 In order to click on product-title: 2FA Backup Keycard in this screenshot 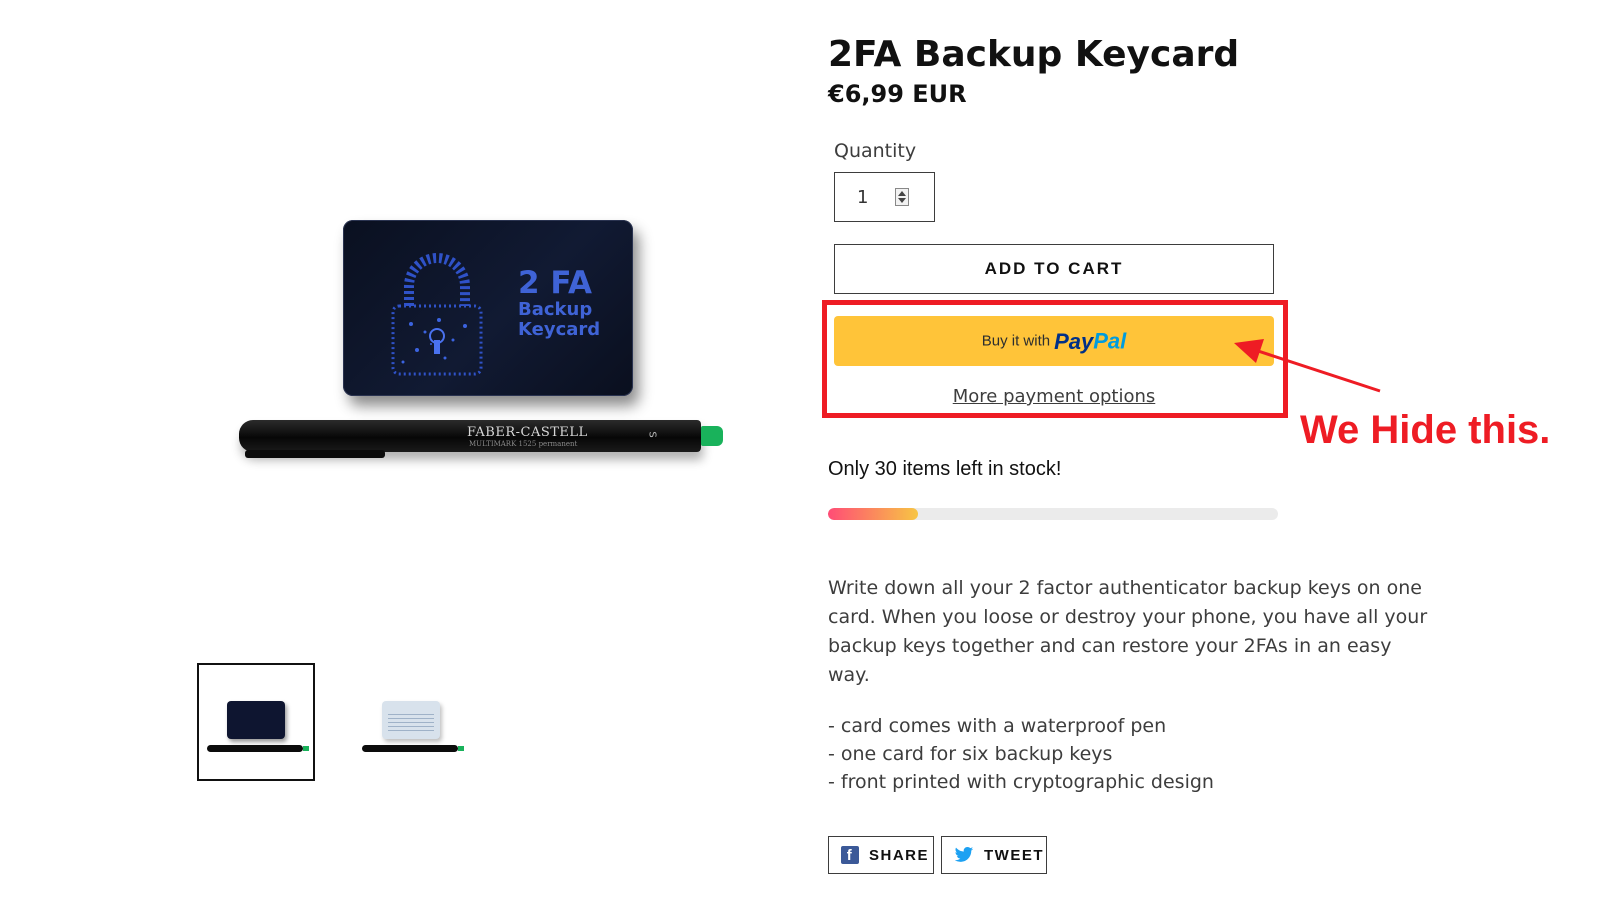, I will do `click(1034, 54)`.